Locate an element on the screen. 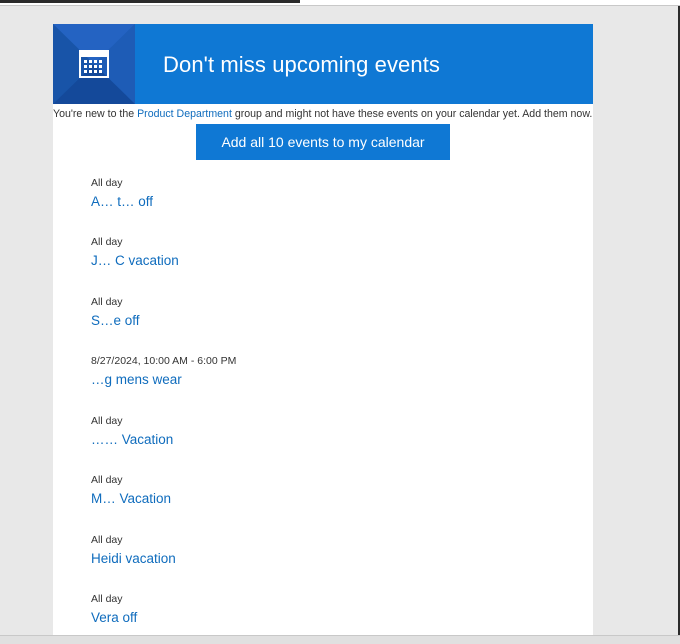 The width and height of the screenshot is (680, 644). group-link: Product Department is located at coordinates (184, 114).